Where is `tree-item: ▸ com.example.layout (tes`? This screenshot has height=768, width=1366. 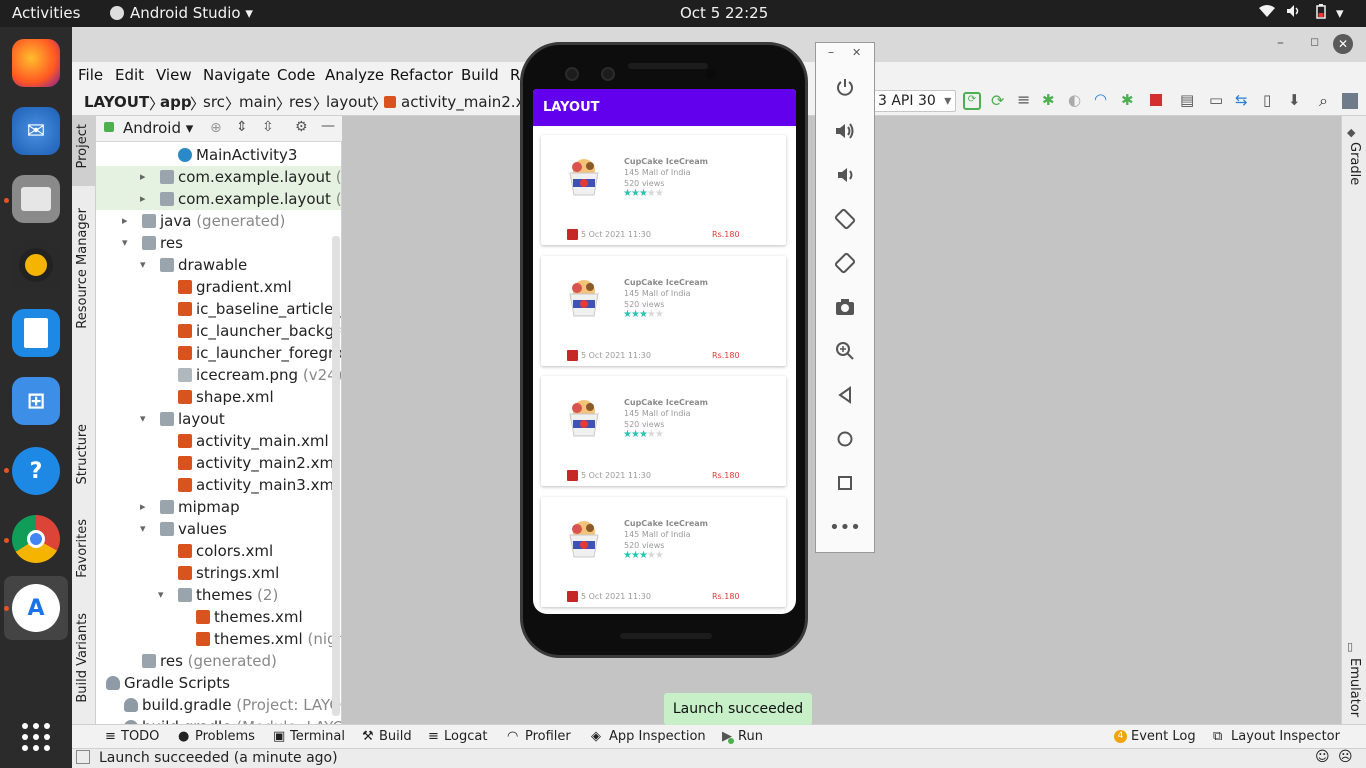 tree-item: ▸ com.example.layout (tes is located at coordinates (218, 199).